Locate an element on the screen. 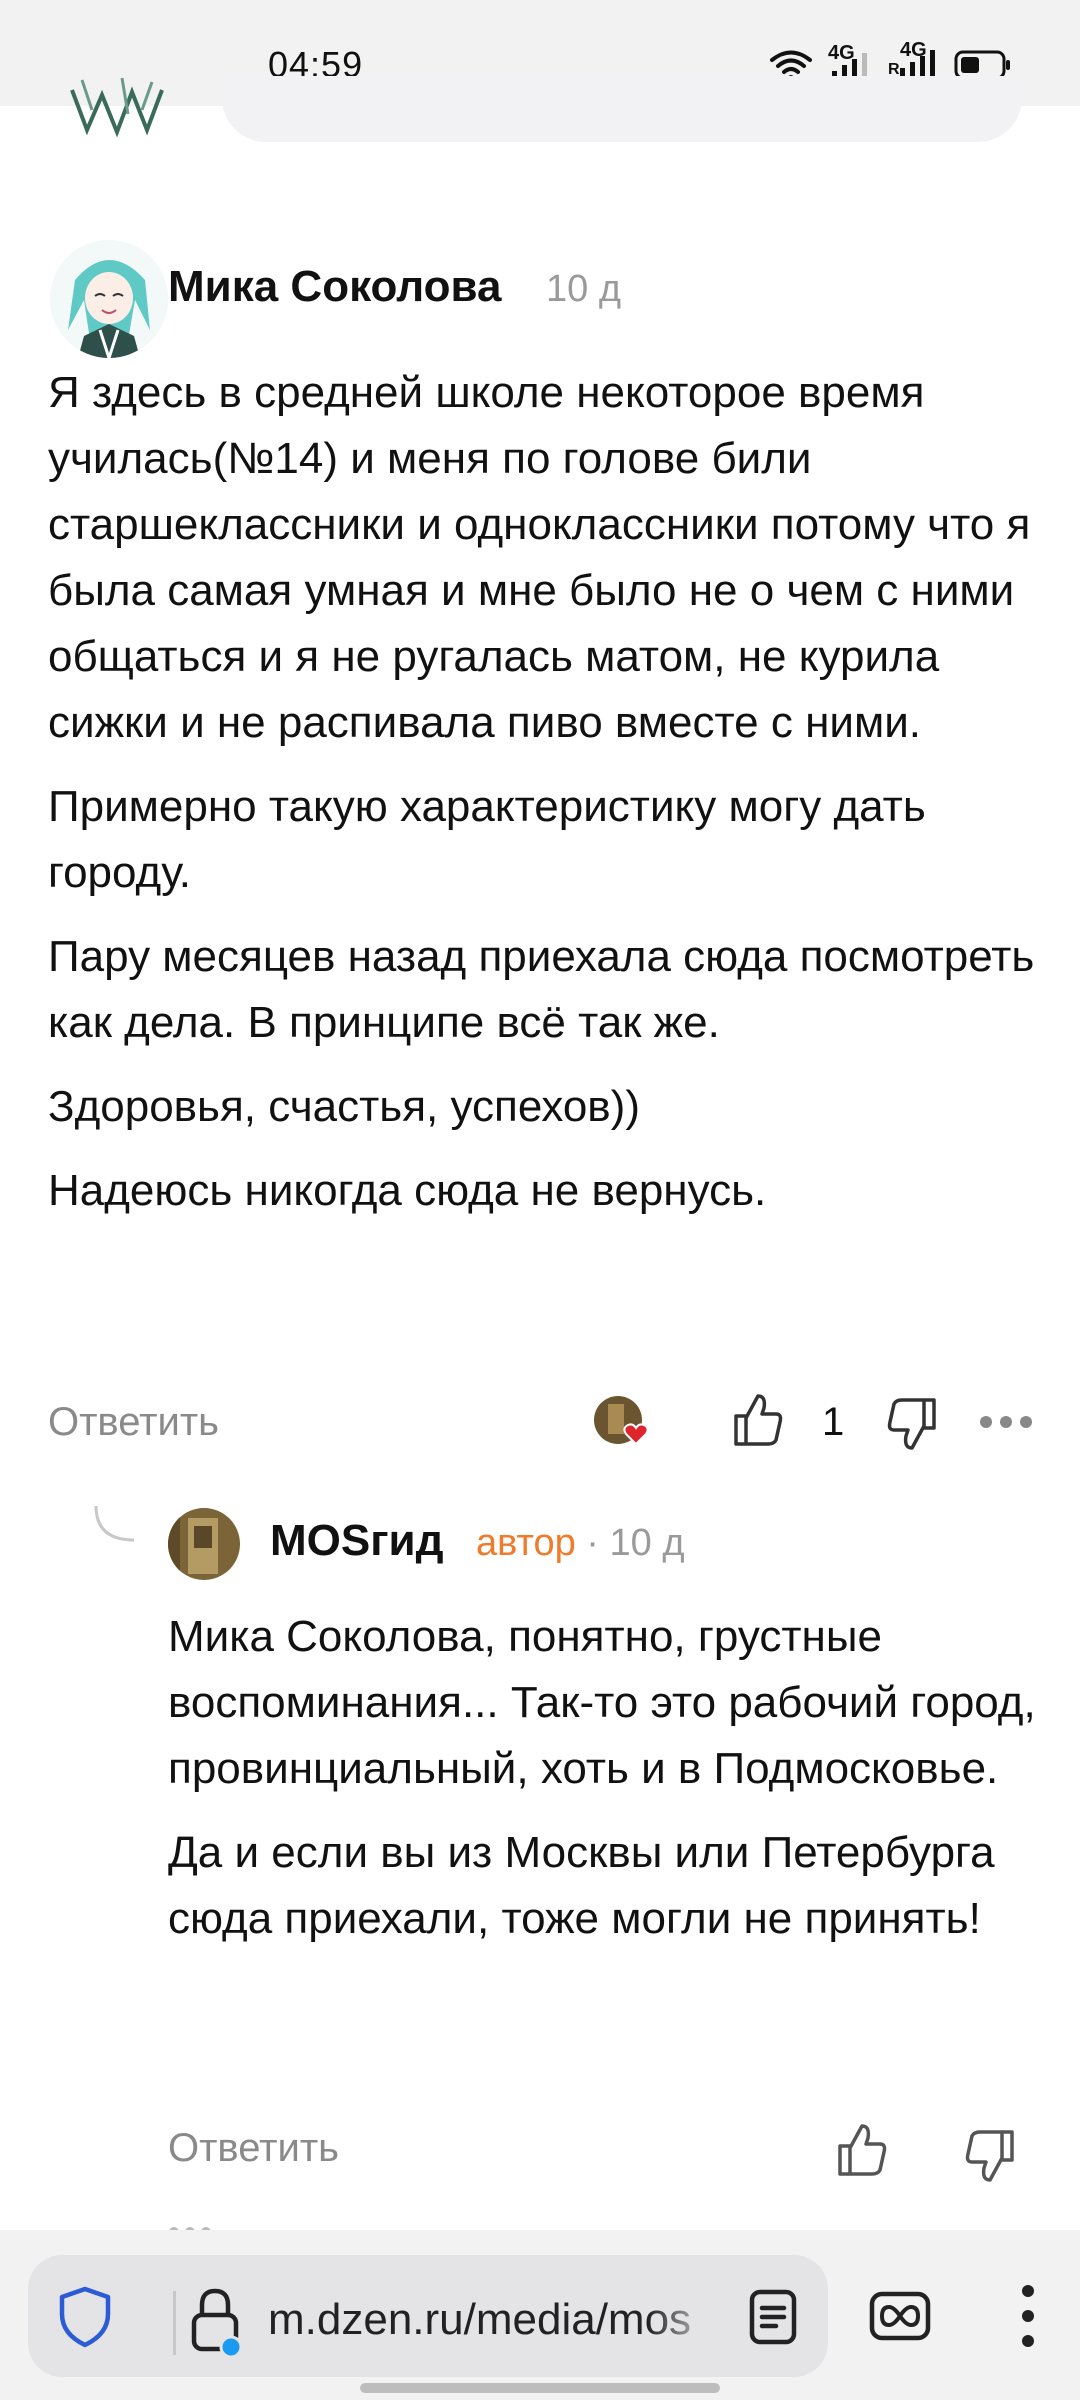 This screenshot has width=1080, height=2400. thread-connector is located at coordinates (114, 1523).